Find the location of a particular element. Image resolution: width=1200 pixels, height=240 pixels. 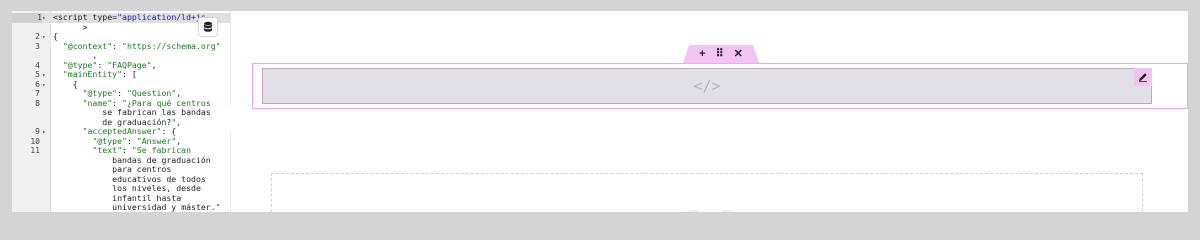

drag-handle-icon: ⠿ is located at coordinates (720, 54).